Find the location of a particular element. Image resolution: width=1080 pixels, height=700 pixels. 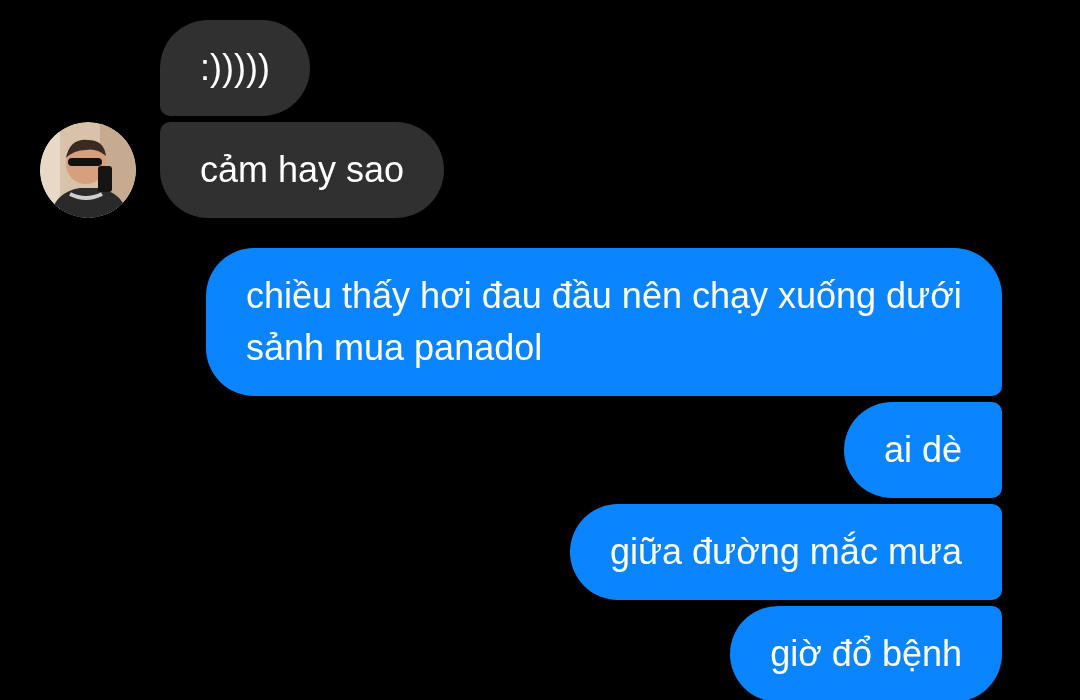

message-bubble: :))))) is located at coordinates (235, 68).